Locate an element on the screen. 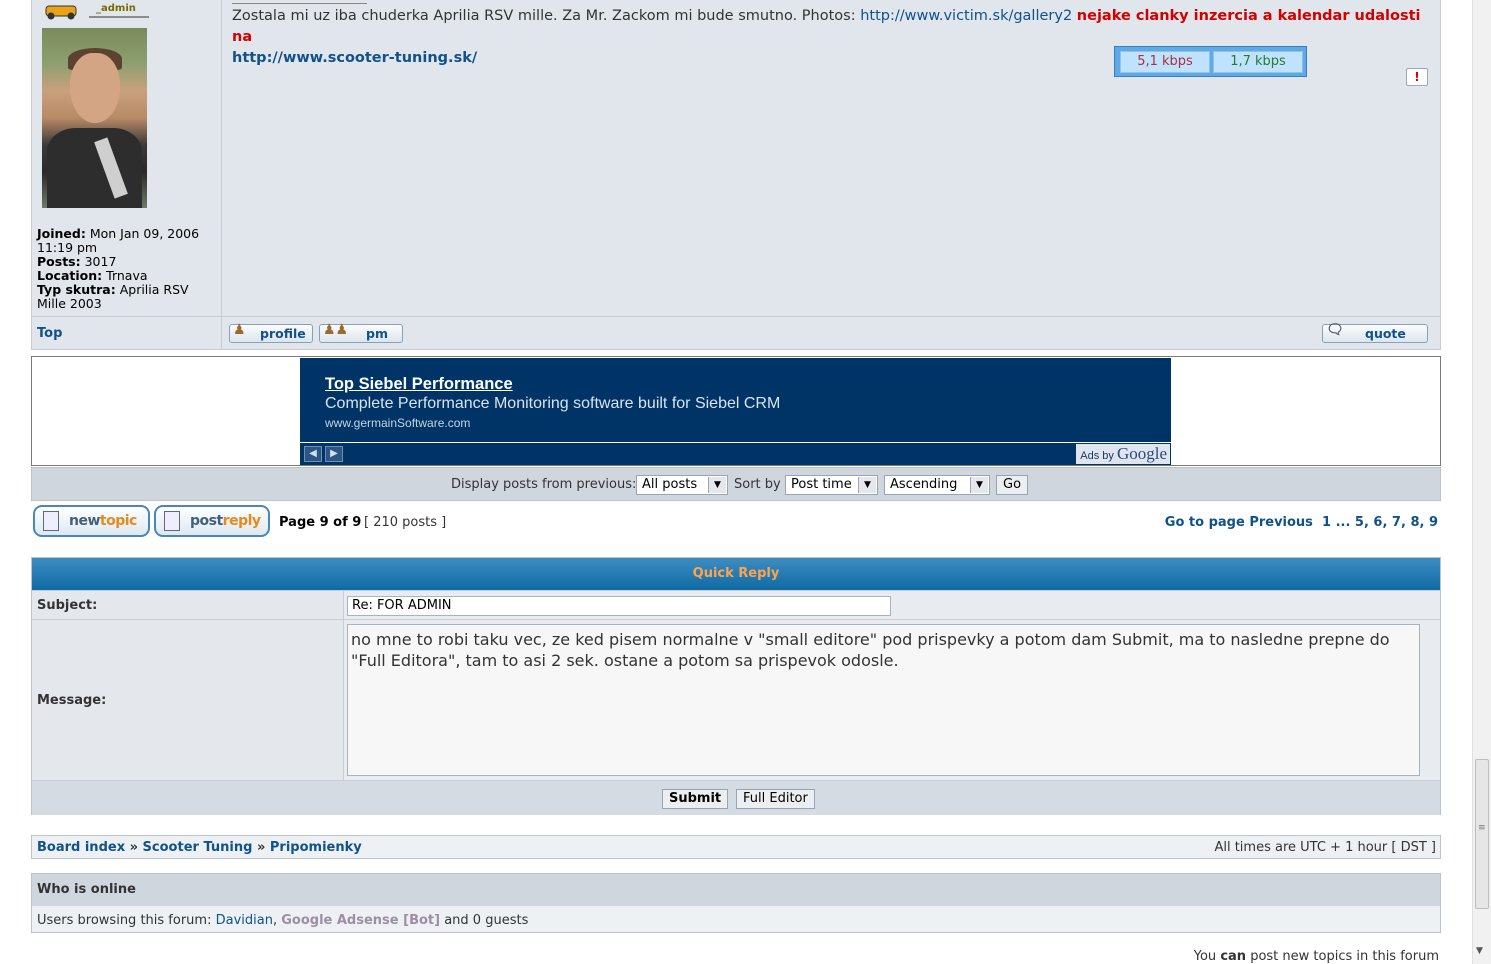 The image size is (1491, 964). profile-button-label: profile is located at coordinates (283, 333).